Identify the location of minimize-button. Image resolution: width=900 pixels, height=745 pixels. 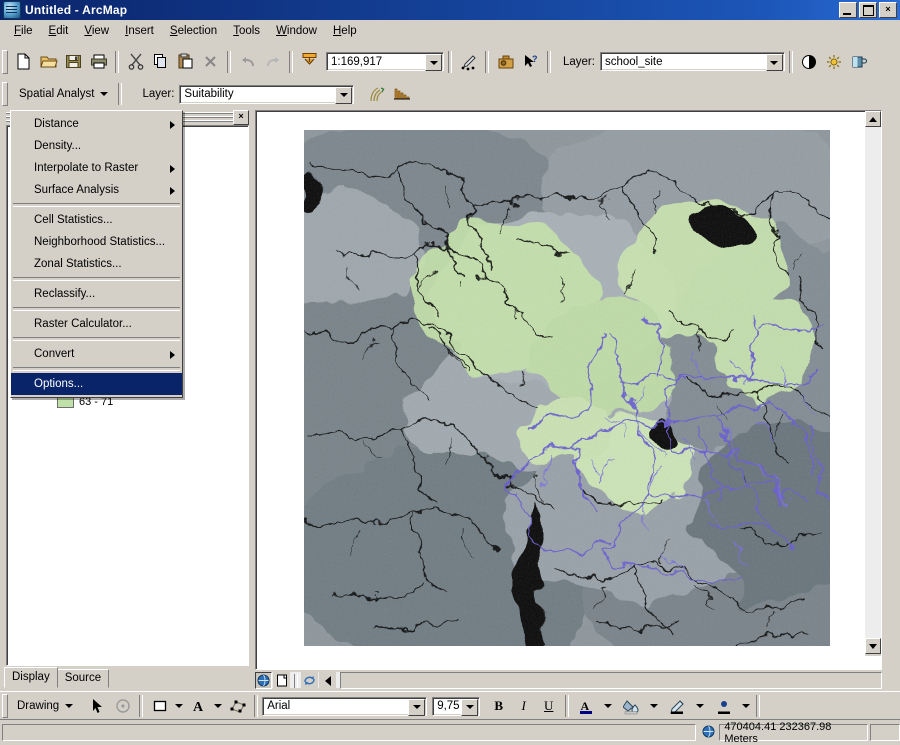
(848, 10).